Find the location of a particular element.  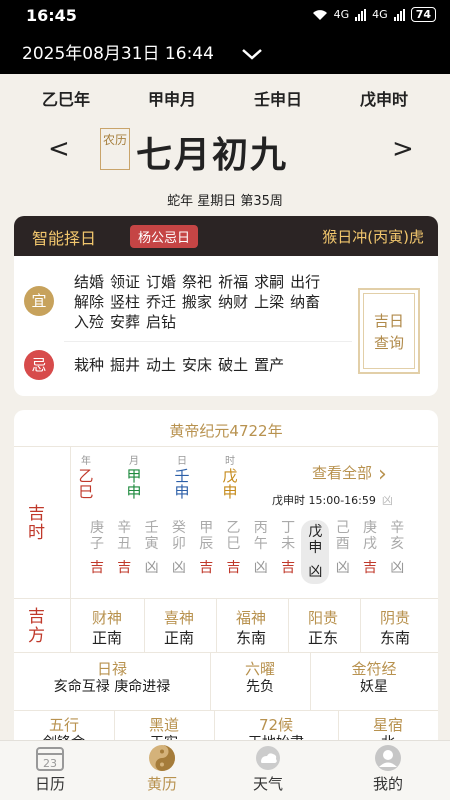

ji-item: 安床 is located at coordinates (197, 365).